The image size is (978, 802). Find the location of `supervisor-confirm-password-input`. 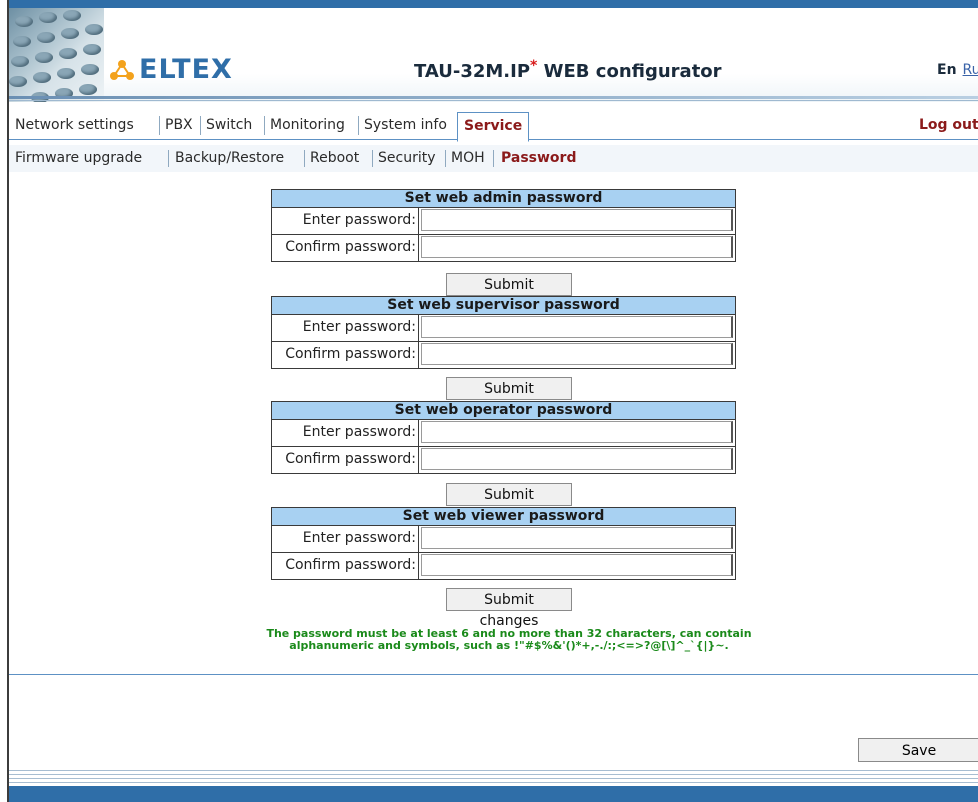

supervisor-confirm-password-input is located at coordinates (577, 354).